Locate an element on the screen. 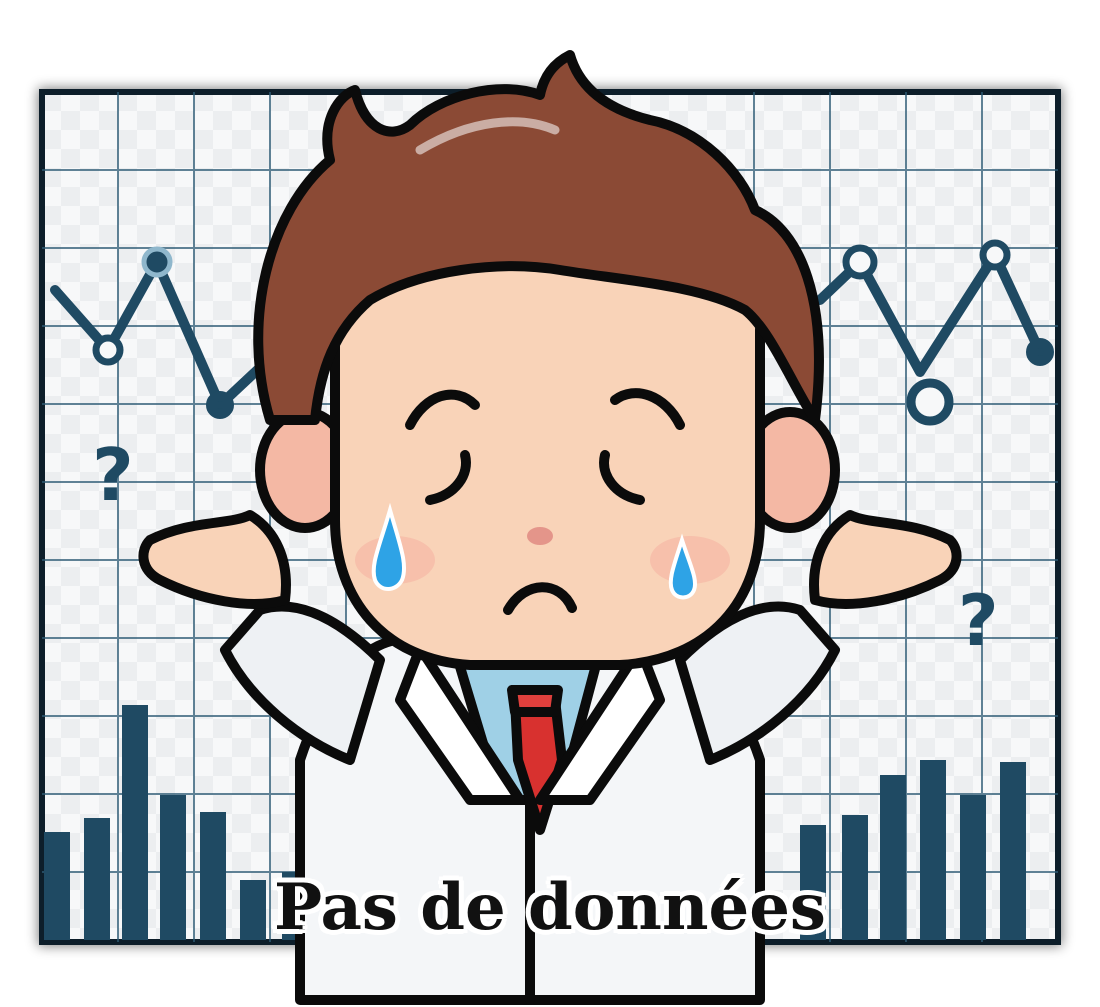 This screenshot has height=1007, width=1100. question-mark-icon-left: ? is located at coordinates (113, 475).